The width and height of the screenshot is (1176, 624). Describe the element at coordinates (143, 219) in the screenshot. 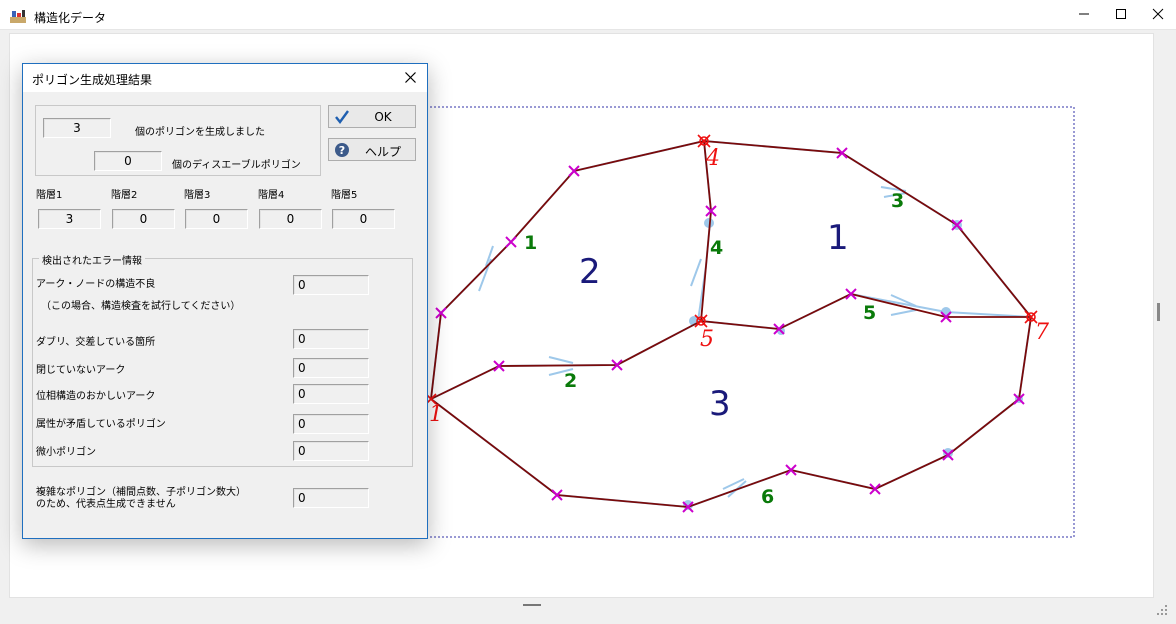

I see `layer-2-field: 0` at that location.